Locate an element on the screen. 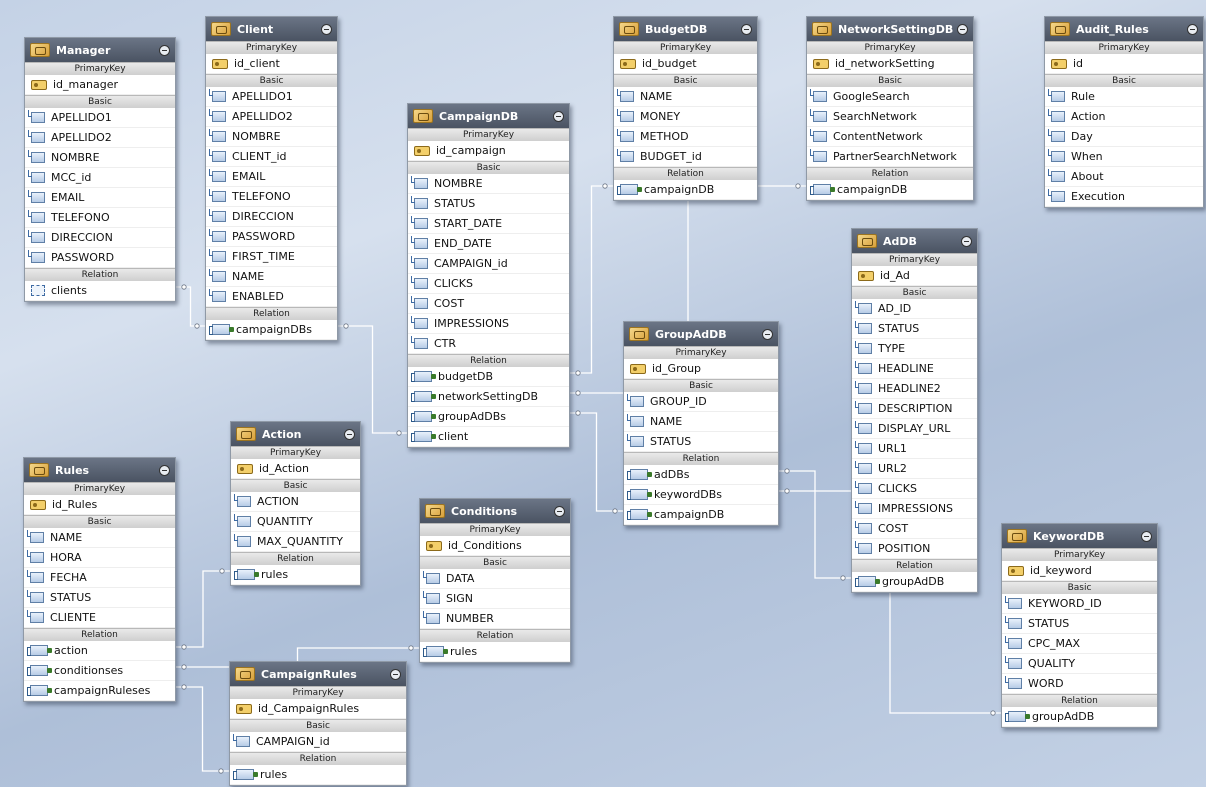 The image size is (1206, 787). entity-header: Action is located at coordinates (295, 434).